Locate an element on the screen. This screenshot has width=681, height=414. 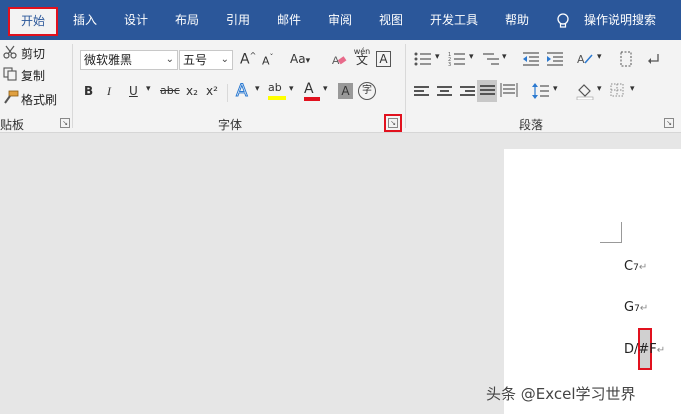
highlight-button: ab is located at coordinates (277, 91).